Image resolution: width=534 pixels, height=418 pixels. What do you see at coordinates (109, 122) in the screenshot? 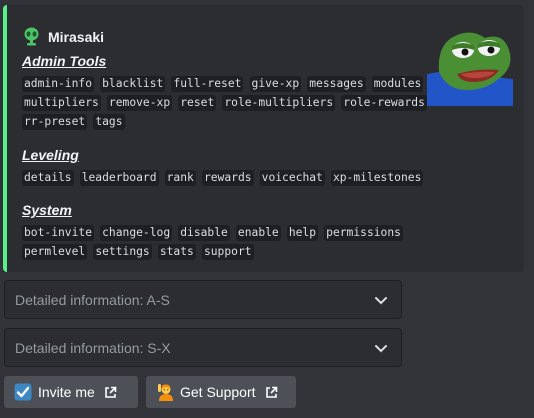
I see `command-code: tags` at bounding box center [109, 122].